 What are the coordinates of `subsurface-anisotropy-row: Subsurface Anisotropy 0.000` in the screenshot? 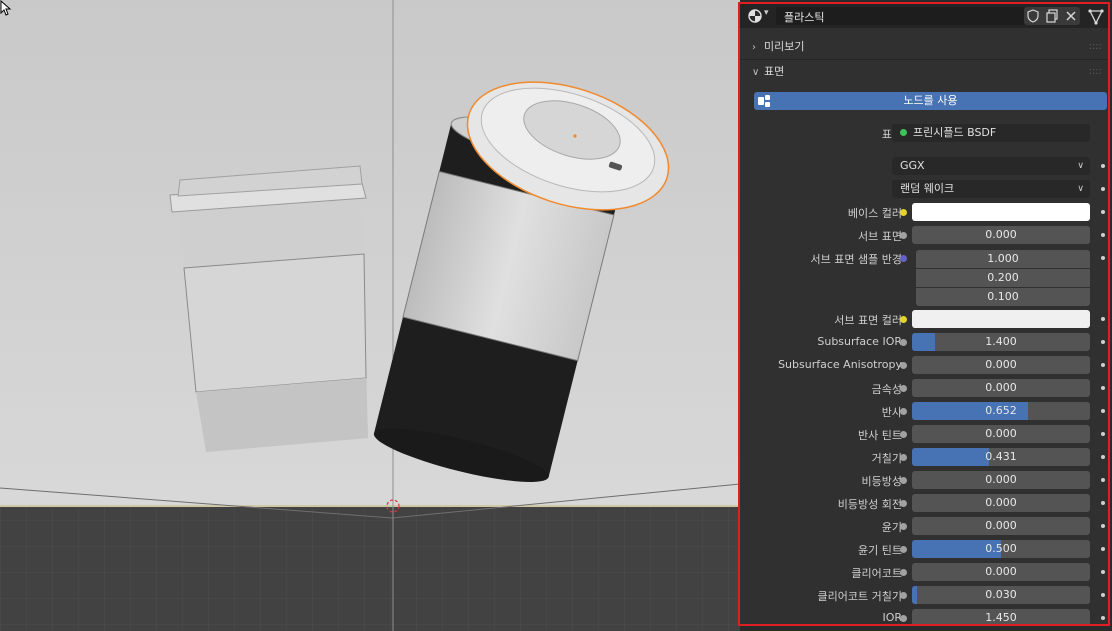 It's located at (924, 365).